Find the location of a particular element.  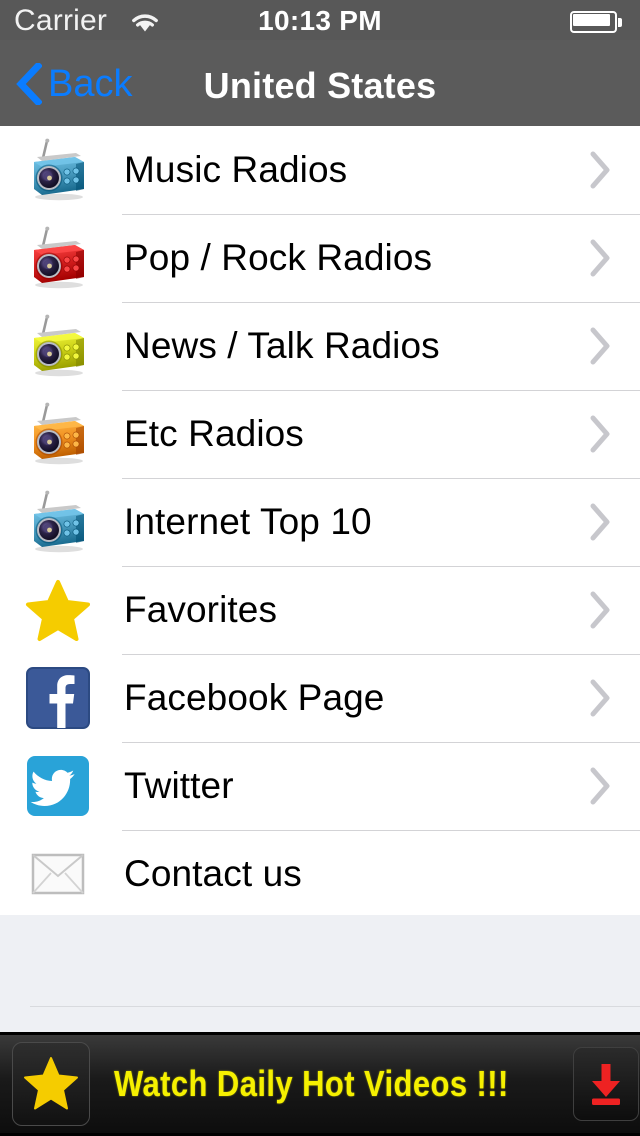

list-item: Pop / Rock Radios is located at coordinates (320, 258).